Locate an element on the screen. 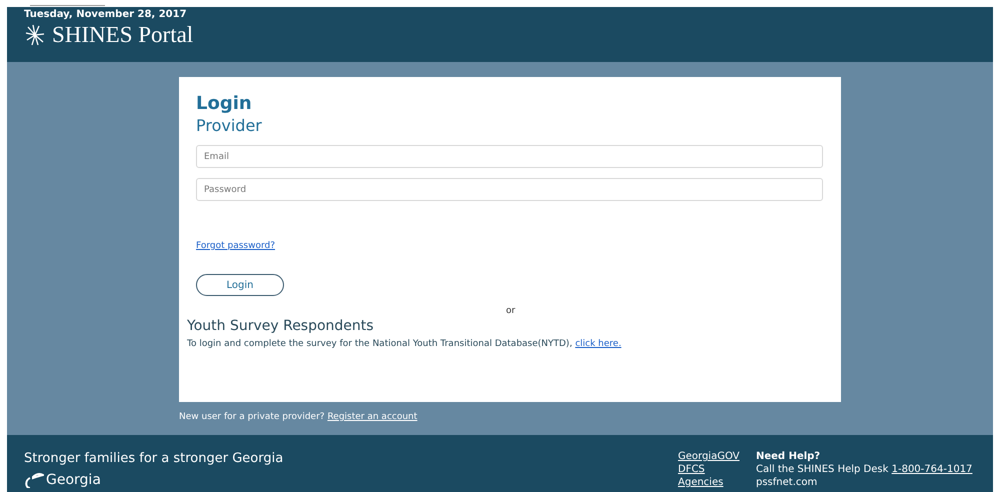  georgia-logo-text: Georgia is located at coordinates (73, 480).